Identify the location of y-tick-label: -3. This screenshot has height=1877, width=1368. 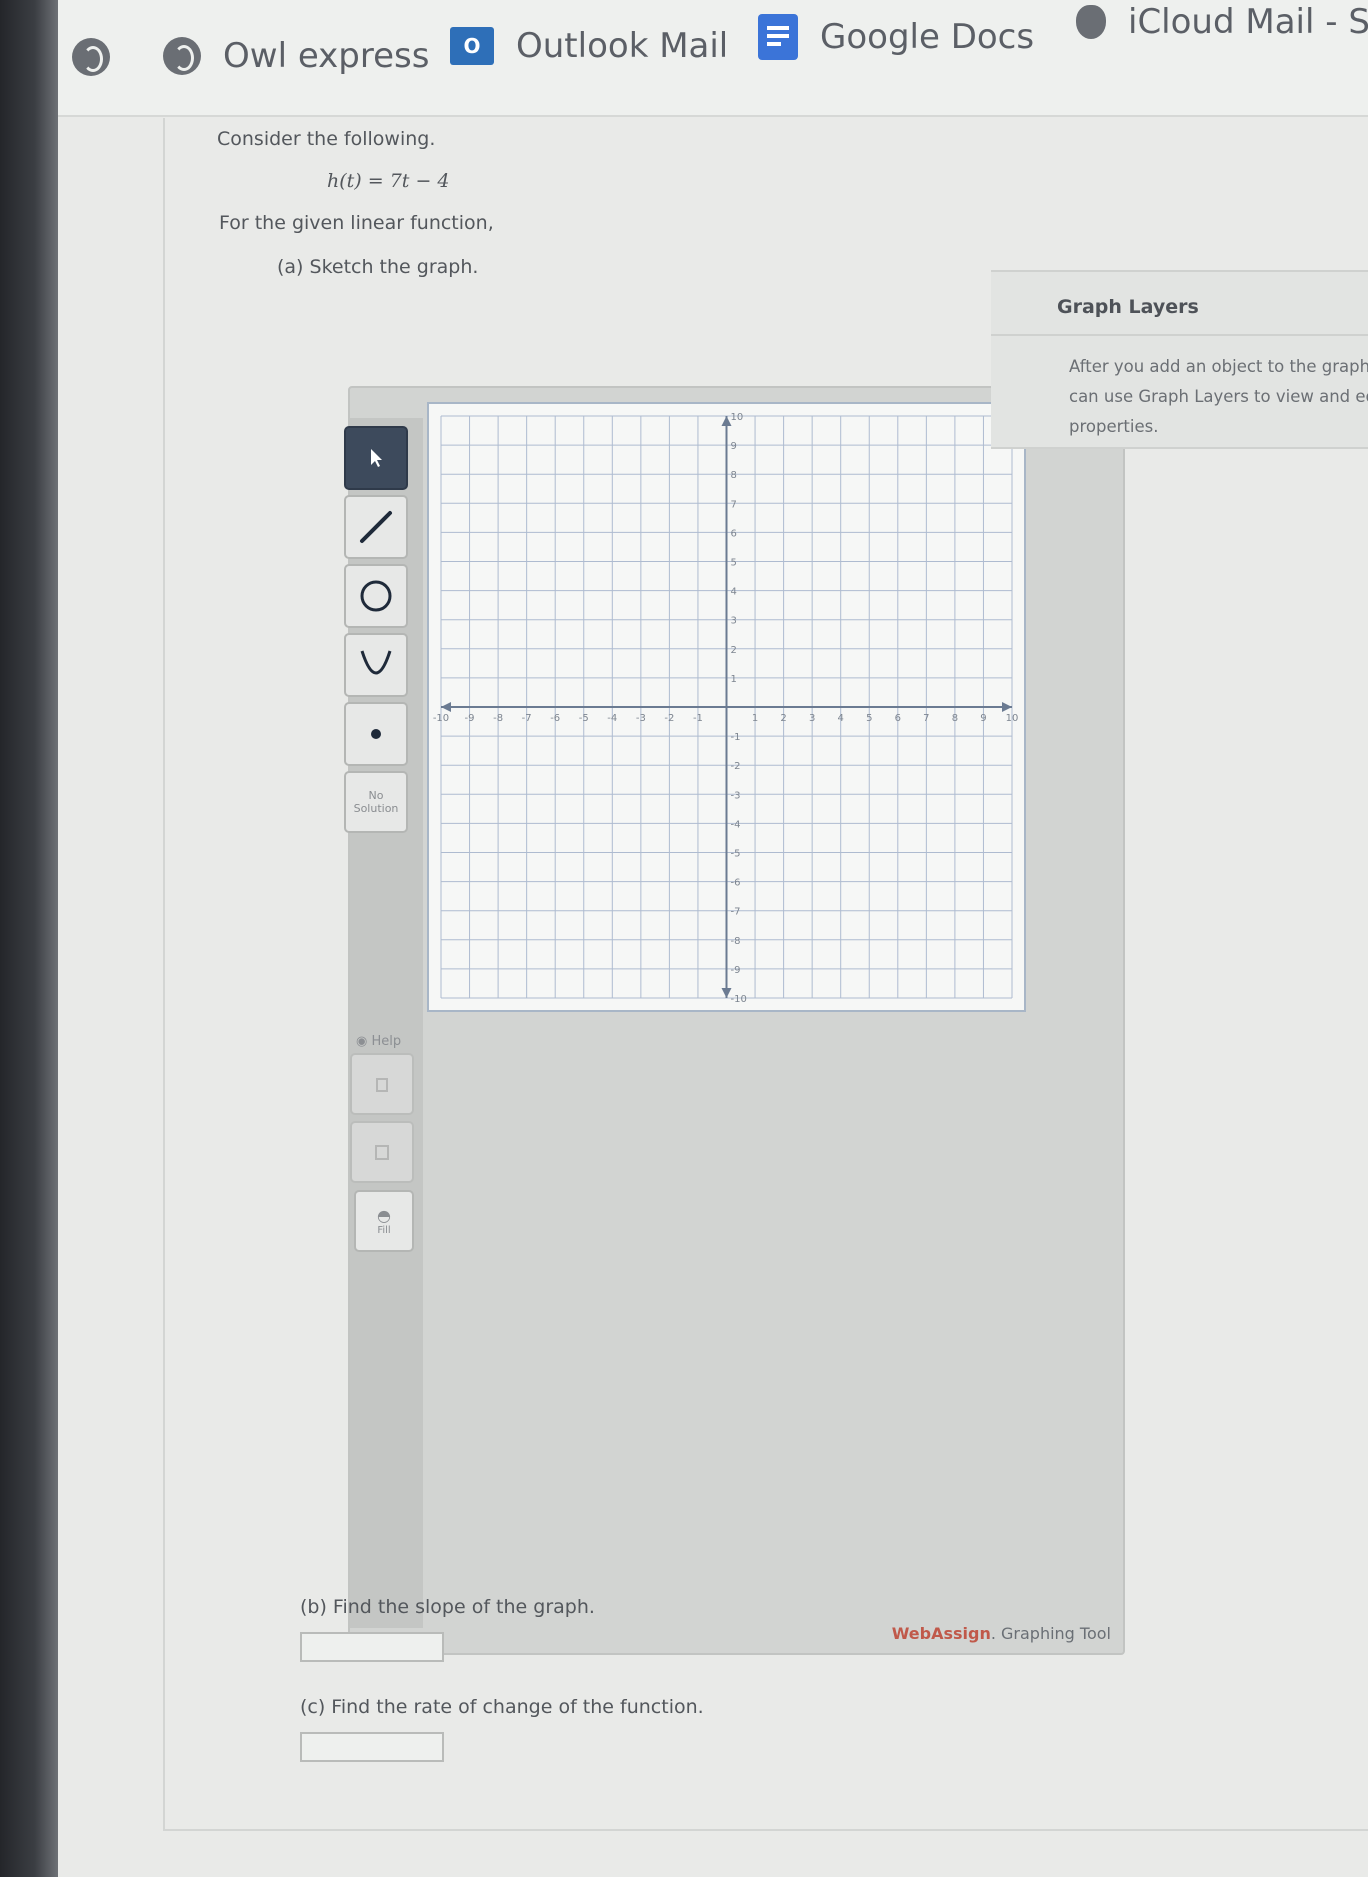
(736, 795).